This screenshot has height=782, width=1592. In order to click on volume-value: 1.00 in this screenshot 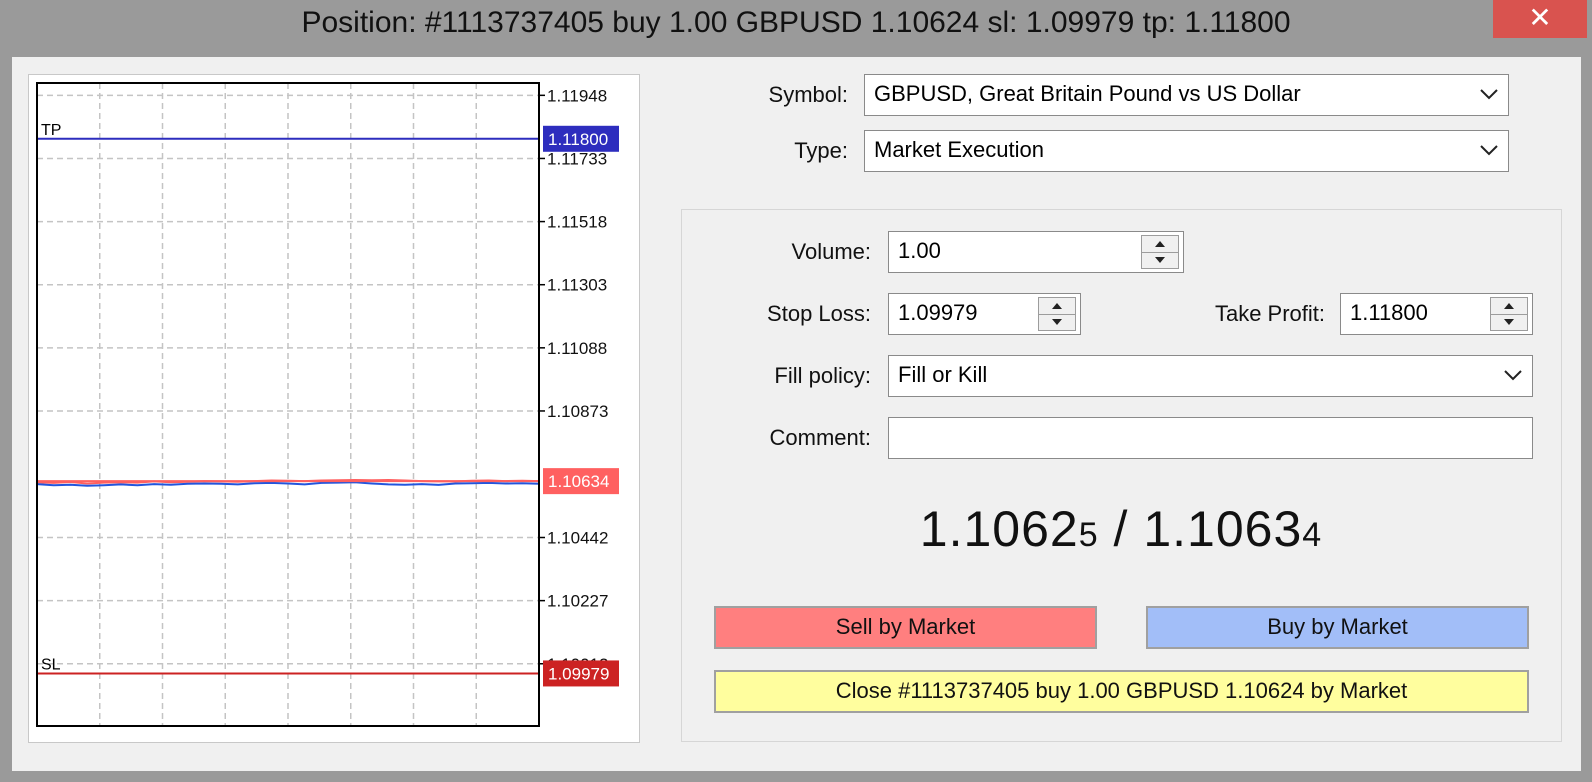, I will do `click(919, 250)`.